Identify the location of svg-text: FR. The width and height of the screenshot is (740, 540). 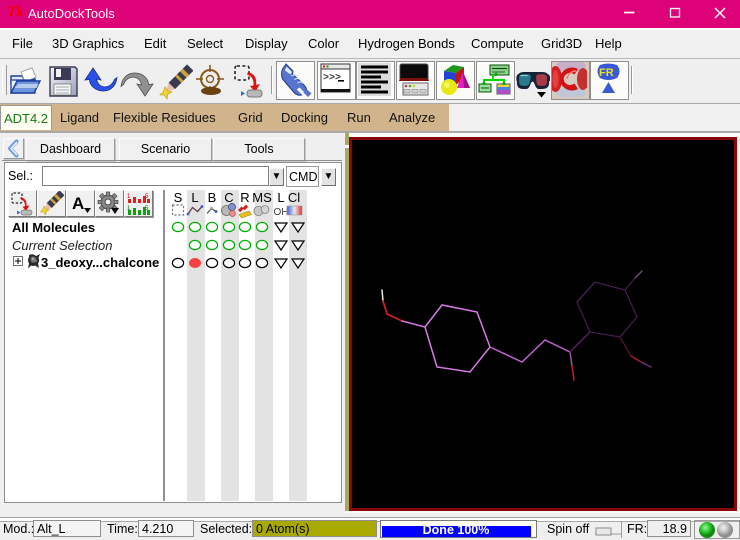
(606, 73).